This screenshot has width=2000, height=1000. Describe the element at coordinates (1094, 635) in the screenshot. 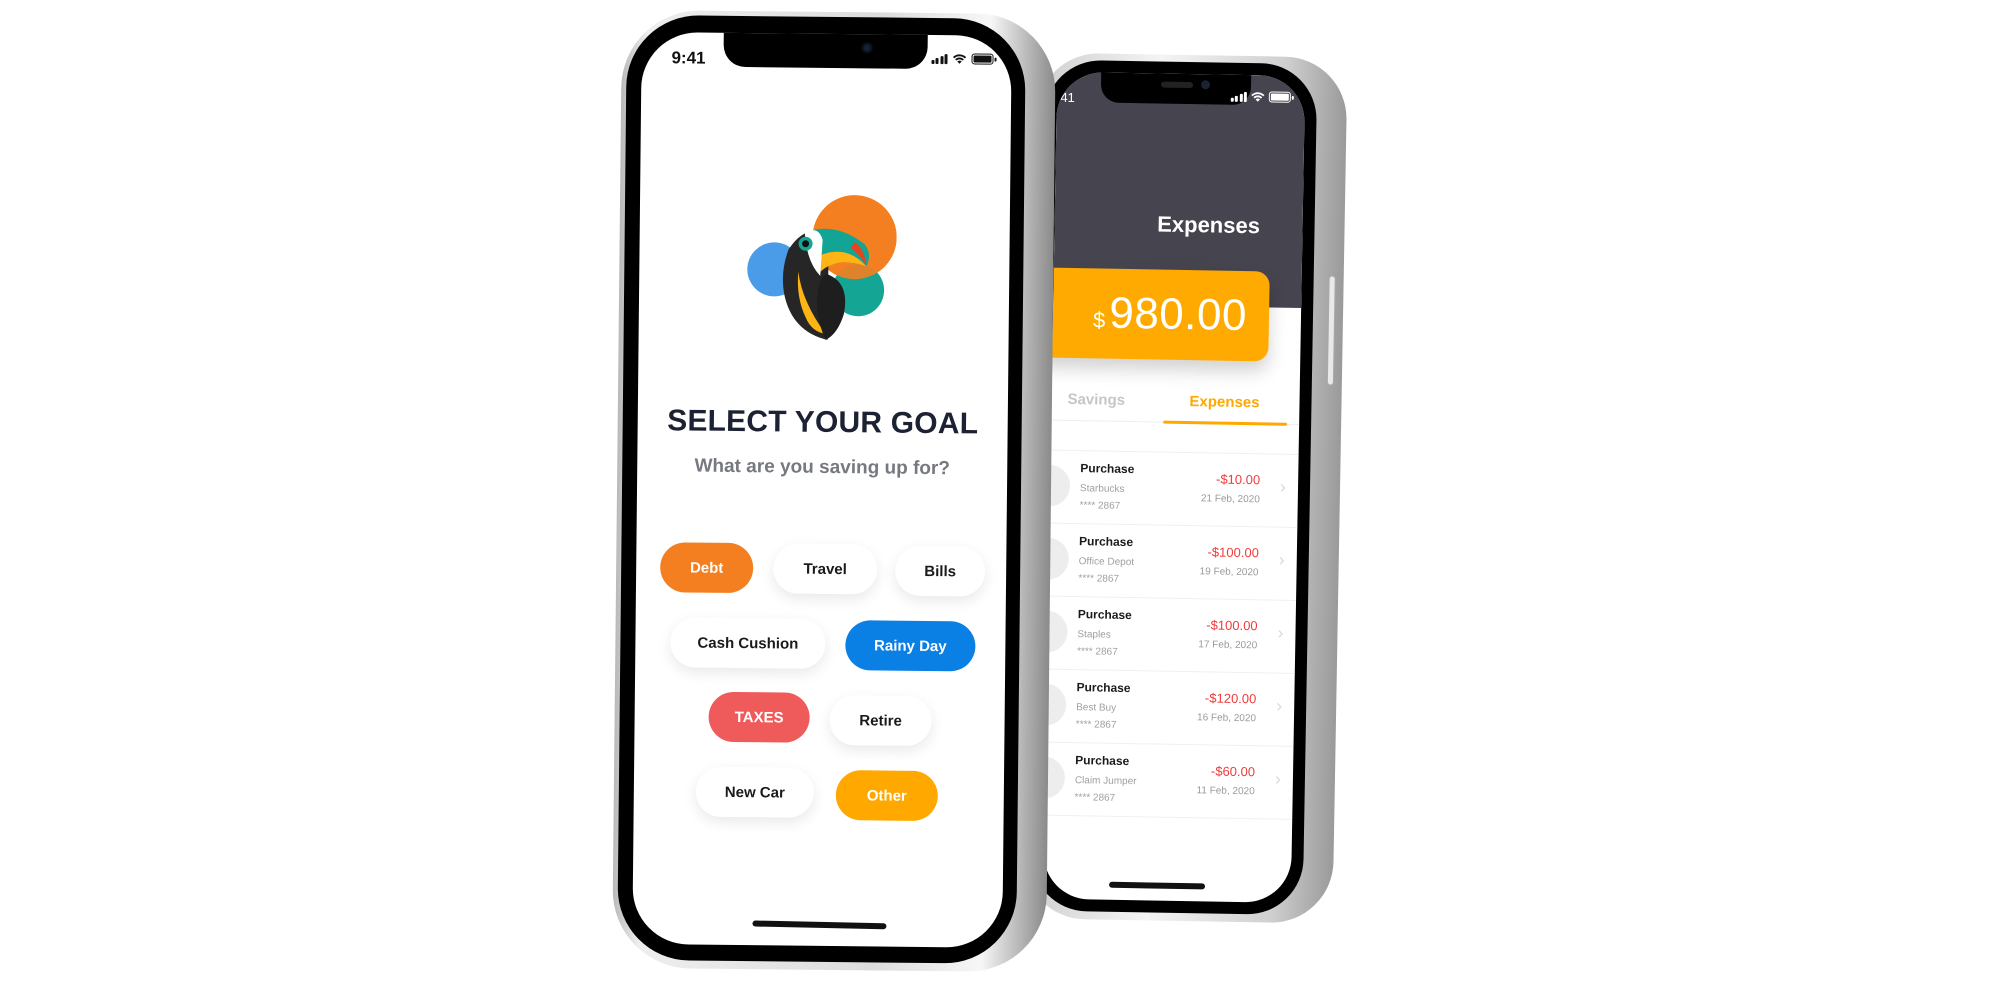

I see `transaction-merchant: Staples` at that location.